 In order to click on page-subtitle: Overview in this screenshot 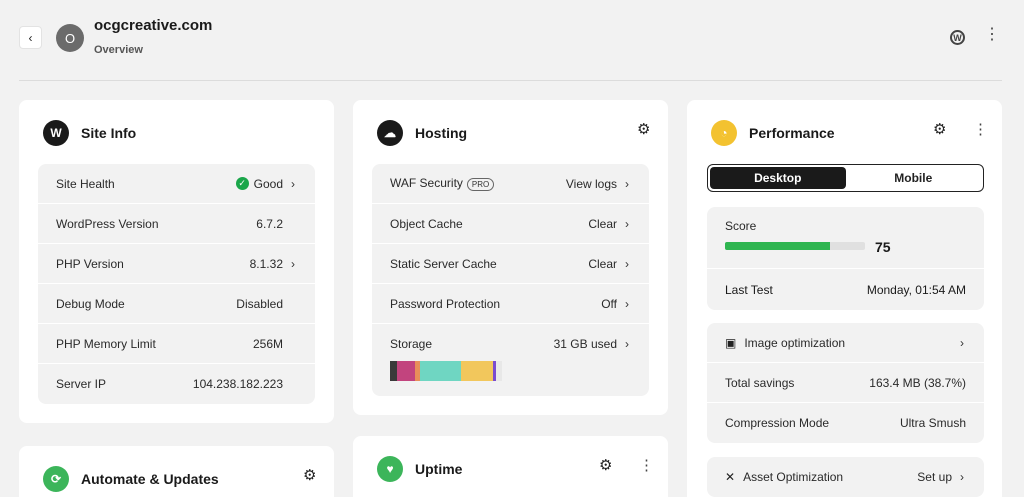, I will do `click(118, 50)`.